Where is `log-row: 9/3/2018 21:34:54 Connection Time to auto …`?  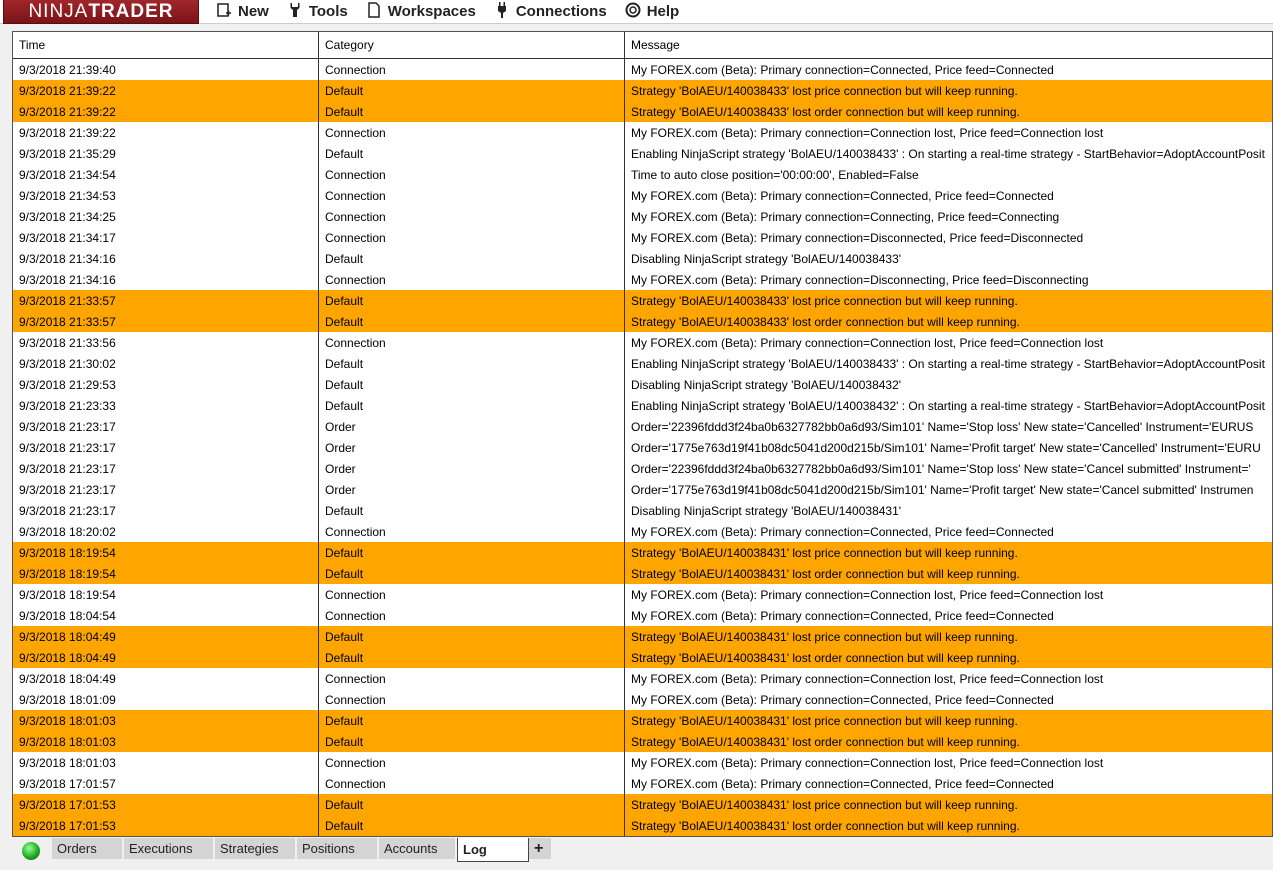
log-row: 9/3/2018 21:34:54 Connection Time to auto … is located at coordinates (642, 174).